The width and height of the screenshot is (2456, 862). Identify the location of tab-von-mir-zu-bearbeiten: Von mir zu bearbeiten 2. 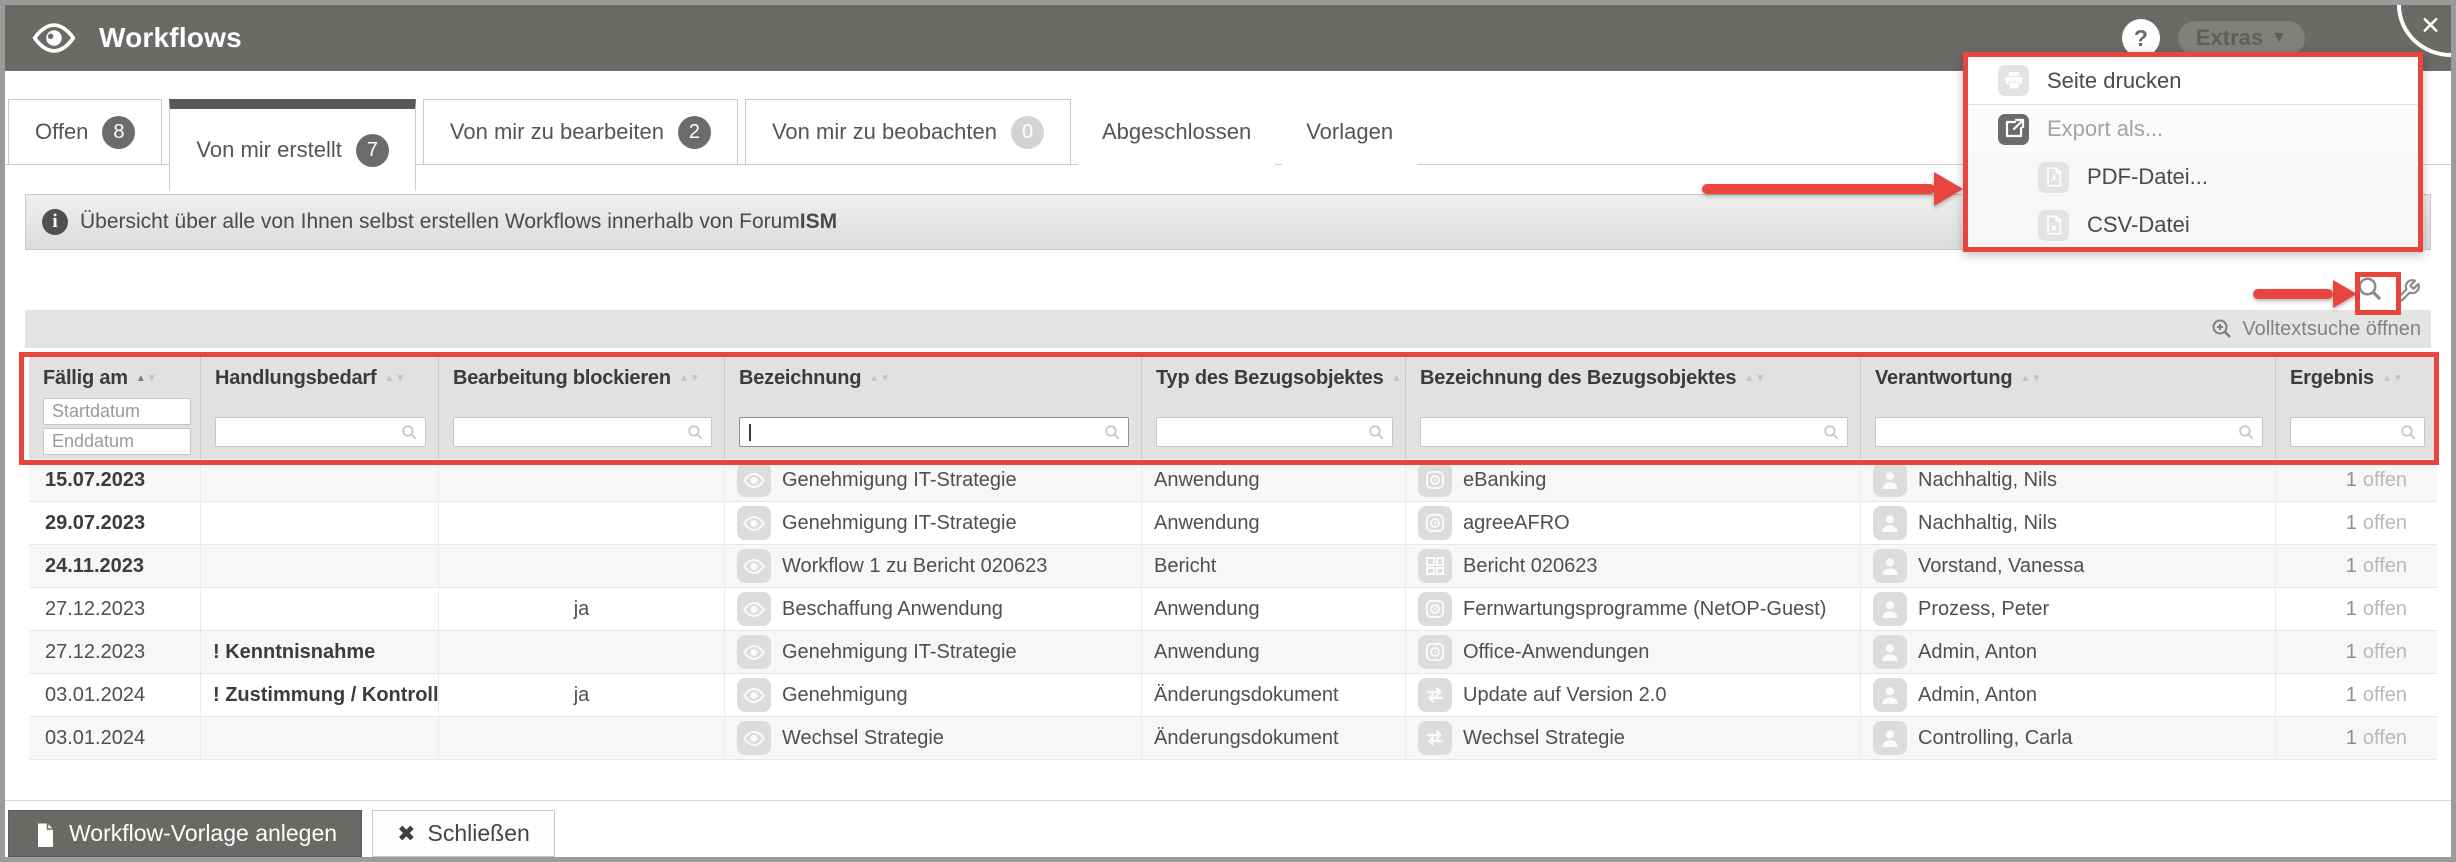
(580, 132).